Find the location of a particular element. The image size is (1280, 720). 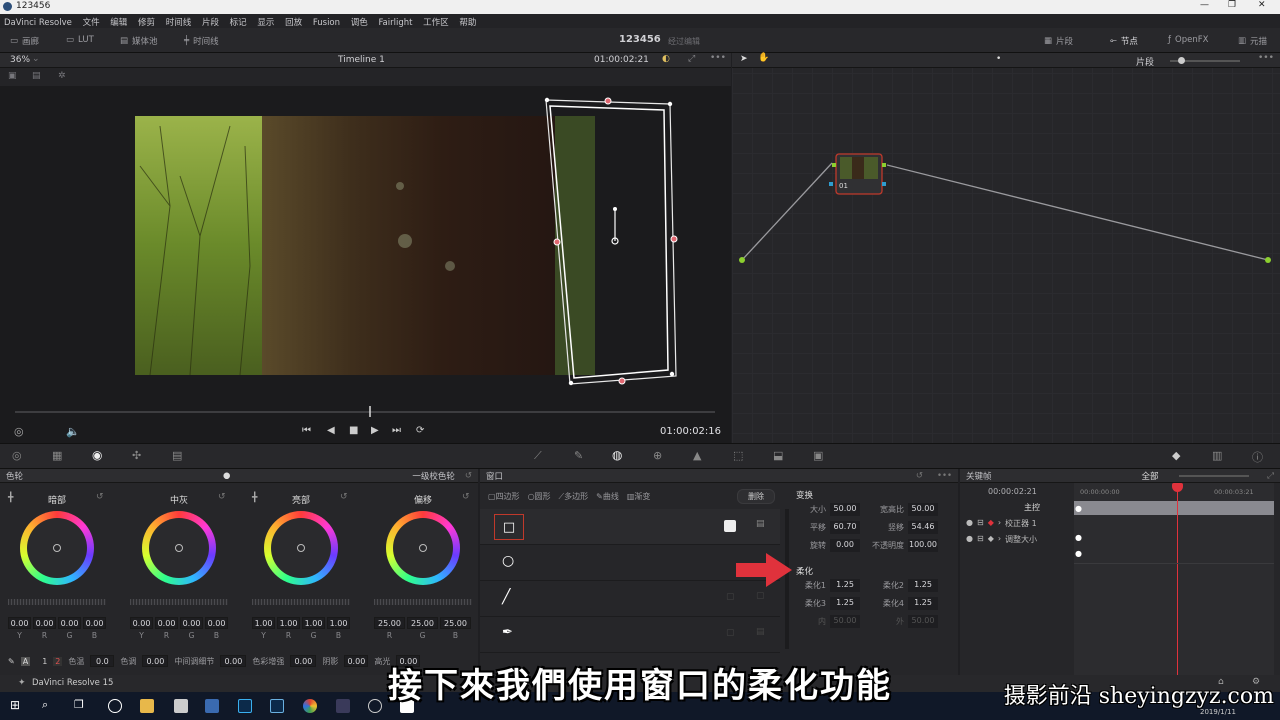

window-enable-toggle: ▢ is located at coordinates (730, 597).